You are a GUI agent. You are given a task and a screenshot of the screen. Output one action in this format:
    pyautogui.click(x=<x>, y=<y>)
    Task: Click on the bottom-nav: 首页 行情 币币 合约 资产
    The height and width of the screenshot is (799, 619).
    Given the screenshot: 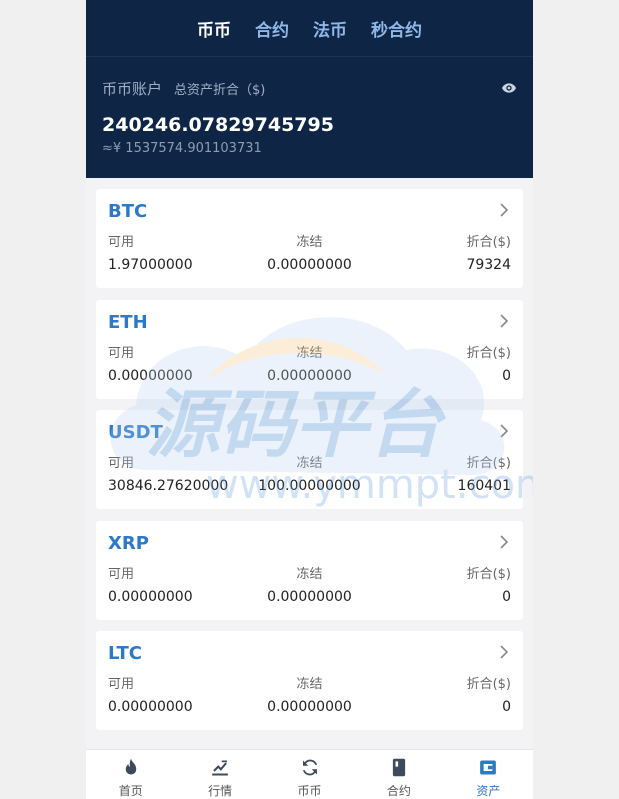 What is the action you would take?
    pyautogui.click(x=309, y=774)
    